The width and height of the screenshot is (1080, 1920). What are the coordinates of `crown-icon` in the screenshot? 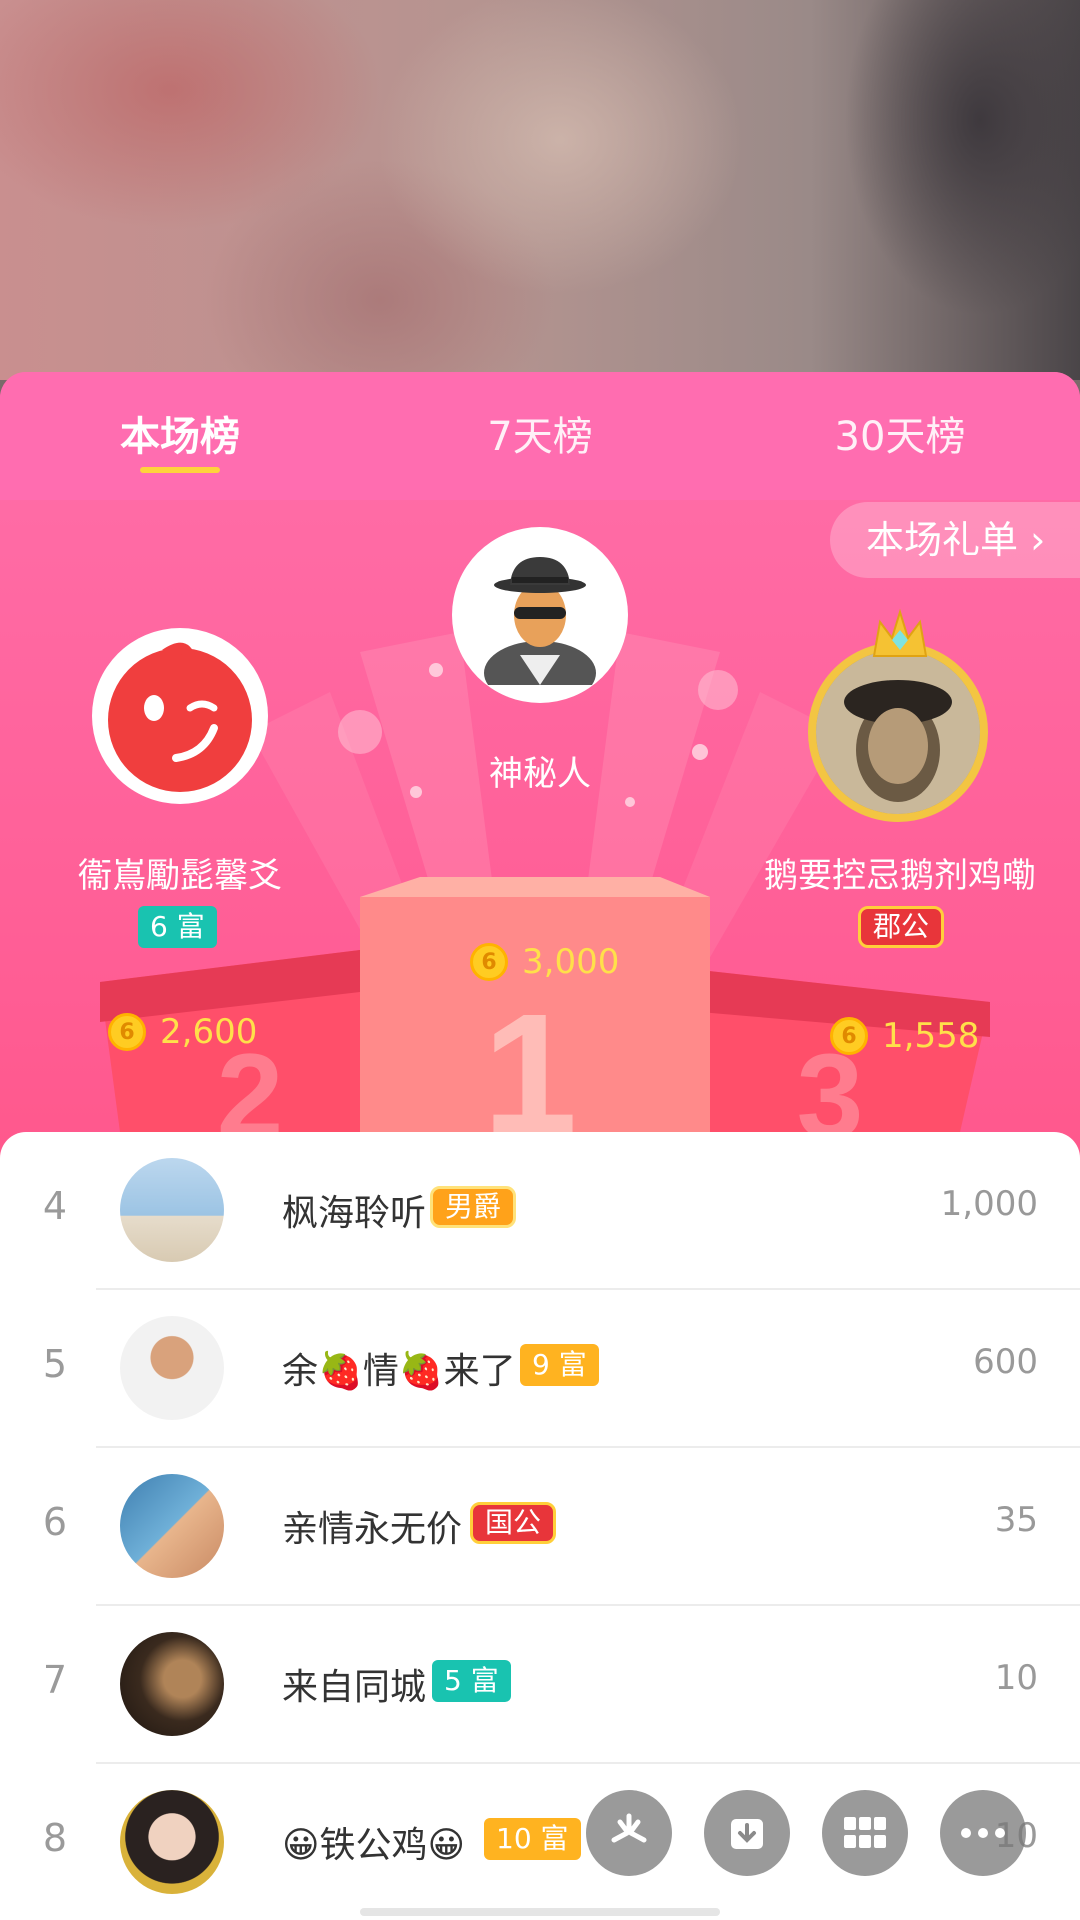 It's located at (900, 632).